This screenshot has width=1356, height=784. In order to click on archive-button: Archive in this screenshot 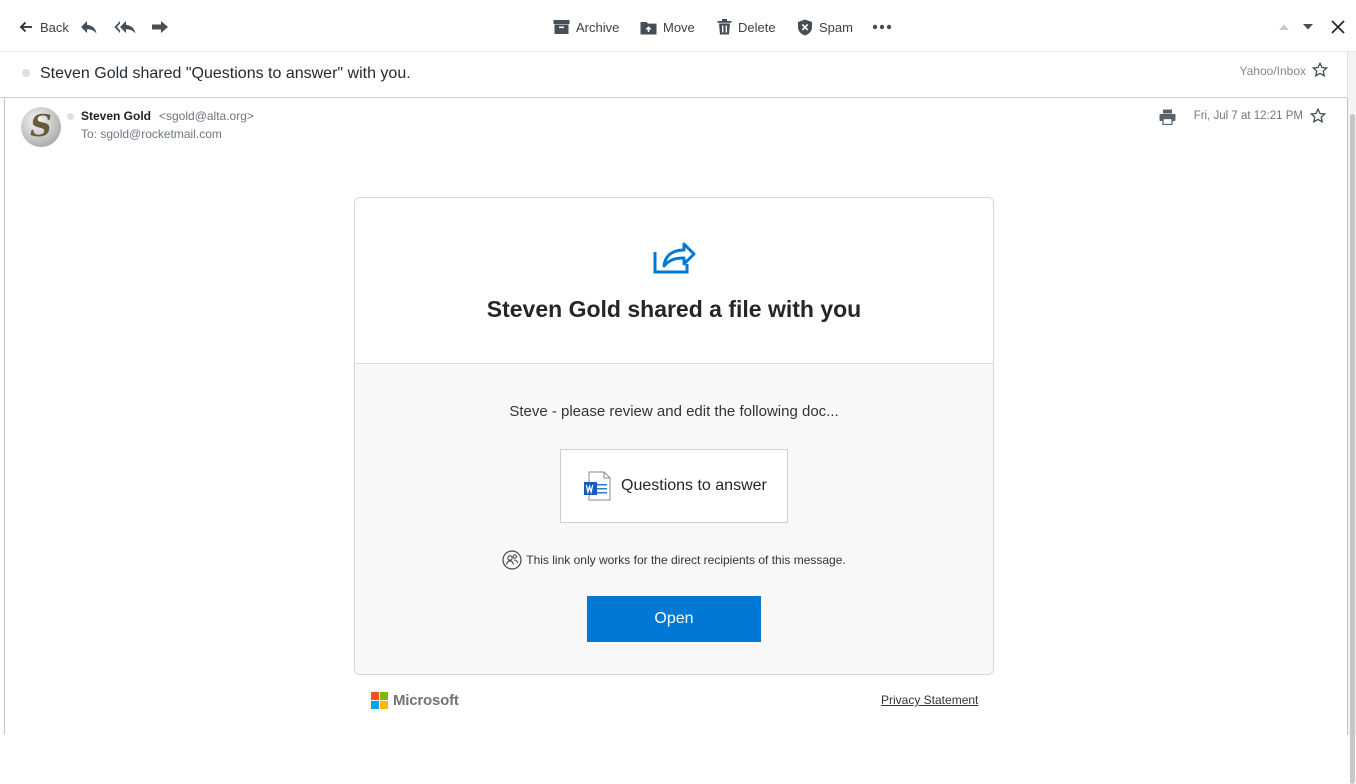, I will do `click(586, 27)`.